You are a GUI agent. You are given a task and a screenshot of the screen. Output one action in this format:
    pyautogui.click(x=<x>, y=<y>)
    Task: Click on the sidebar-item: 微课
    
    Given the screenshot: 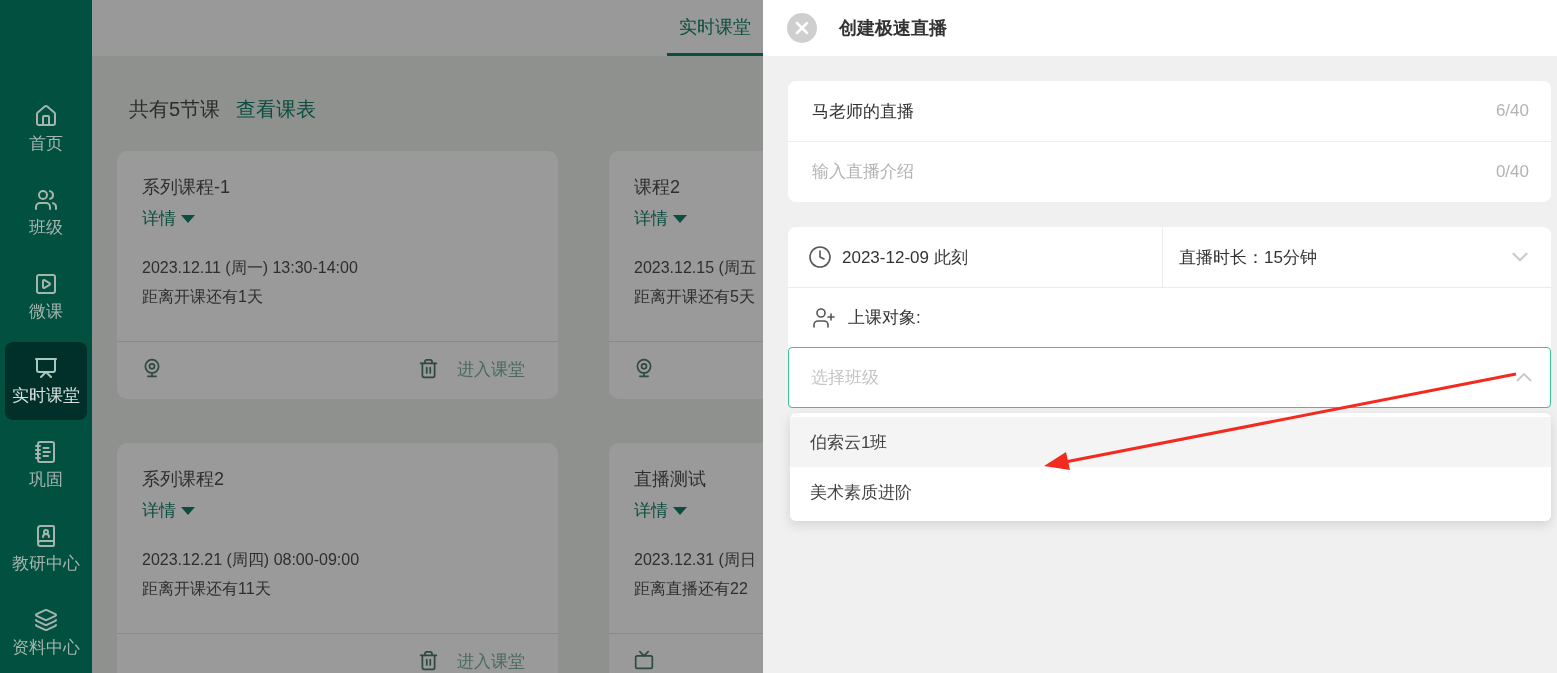 What is the action you would take?
    pyautogui.click(x=46, y=297)
    